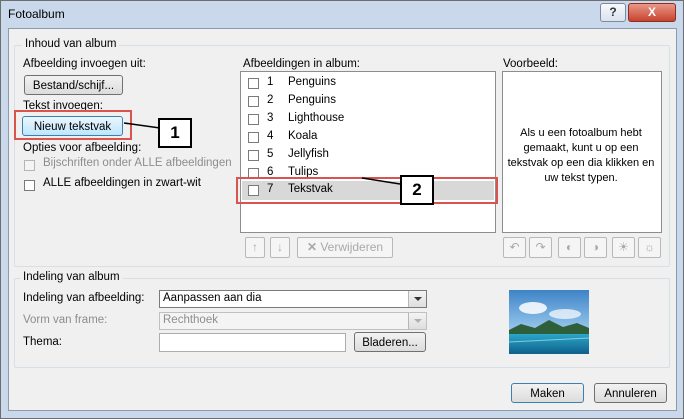  Describe the element at coordinates (549, 322) in the screenshot. I see `layout-preview-thumbnail` at that location.